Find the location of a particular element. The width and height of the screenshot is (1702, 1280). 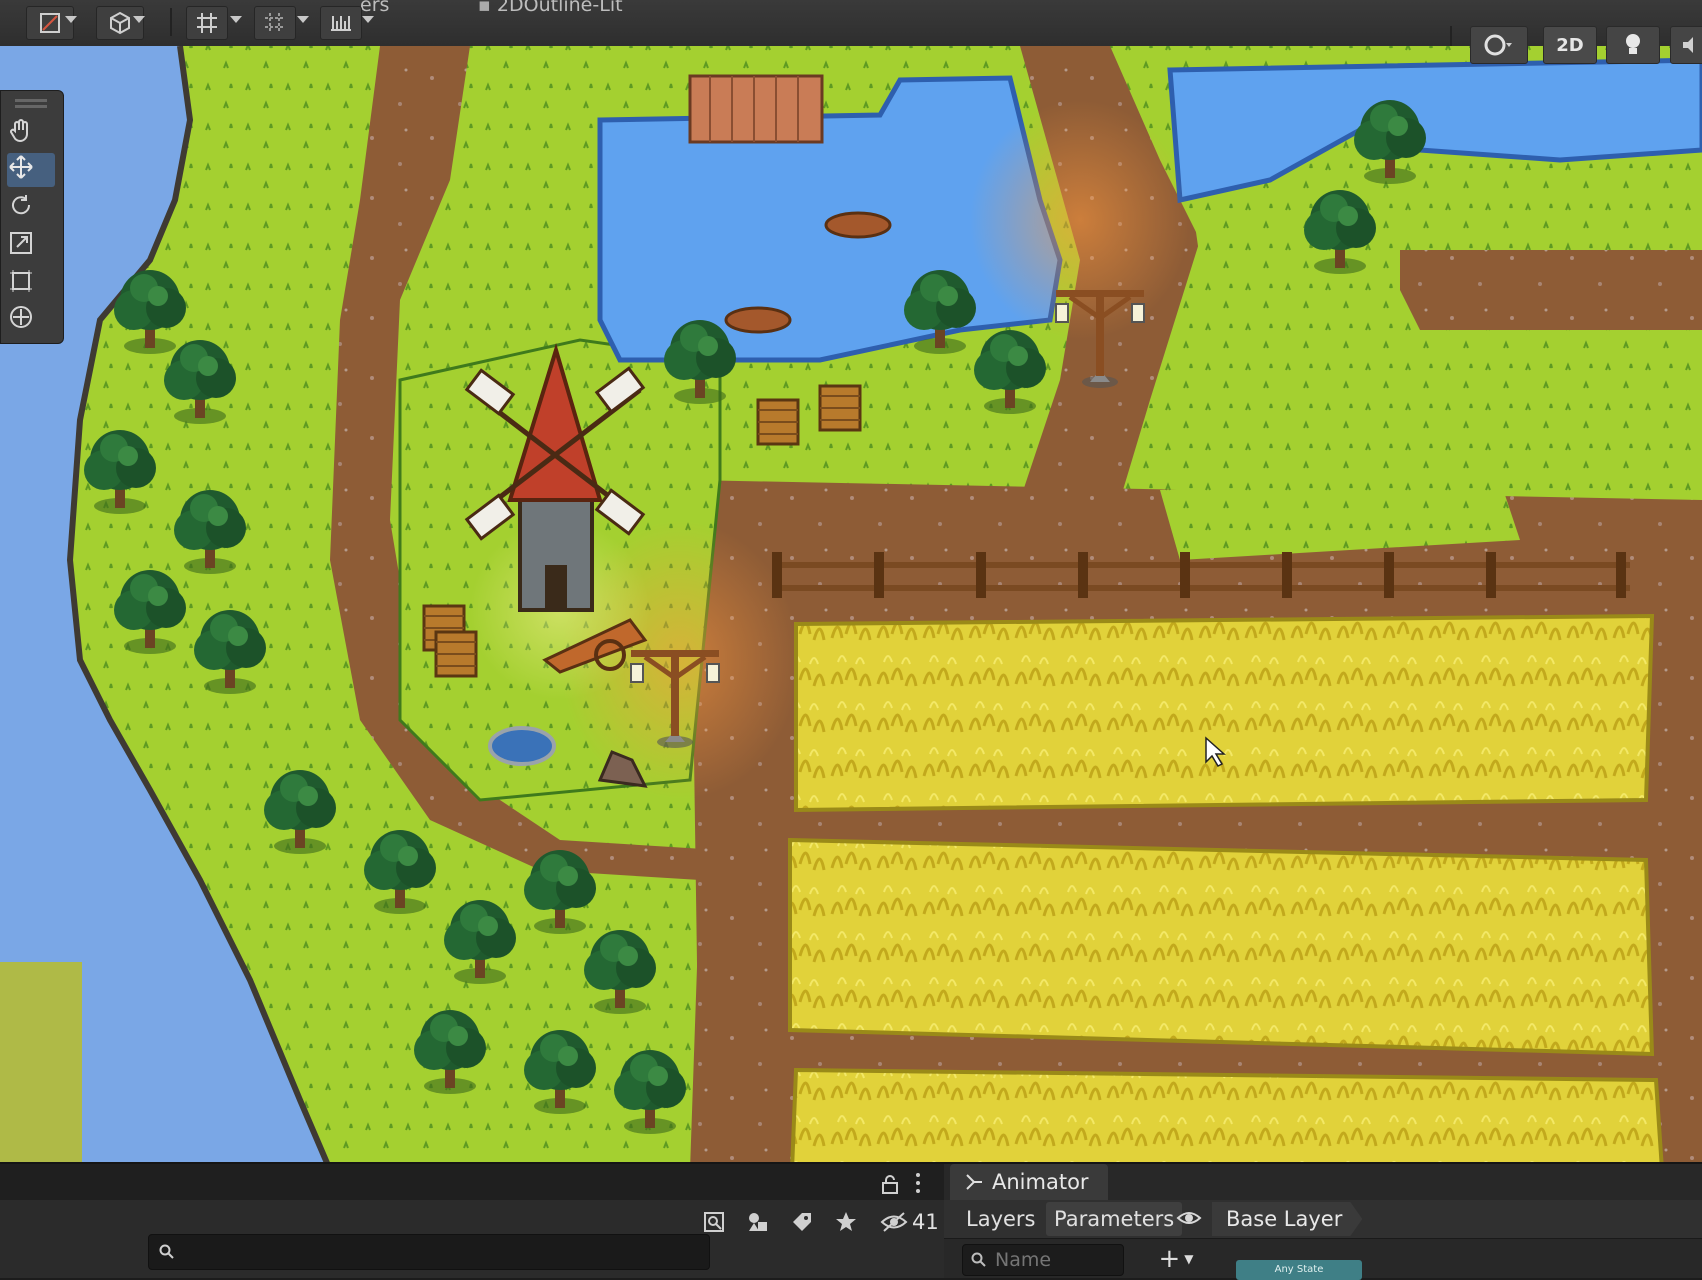

rect-icon is located at coordinates (21, 281).